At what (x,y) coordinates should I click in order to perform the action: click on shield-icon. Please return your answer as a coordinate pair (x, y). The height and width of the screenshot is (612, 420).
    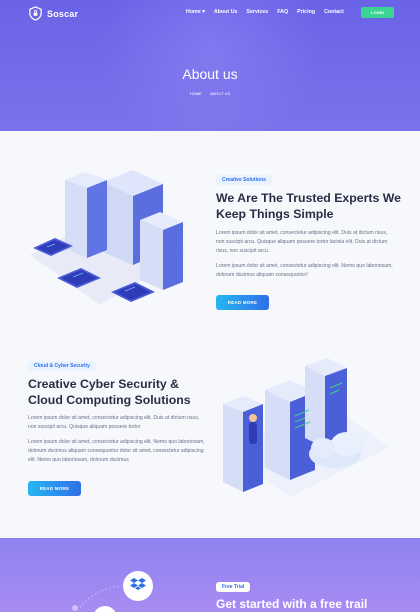
    Looking at the image, I should click on (35, 13).